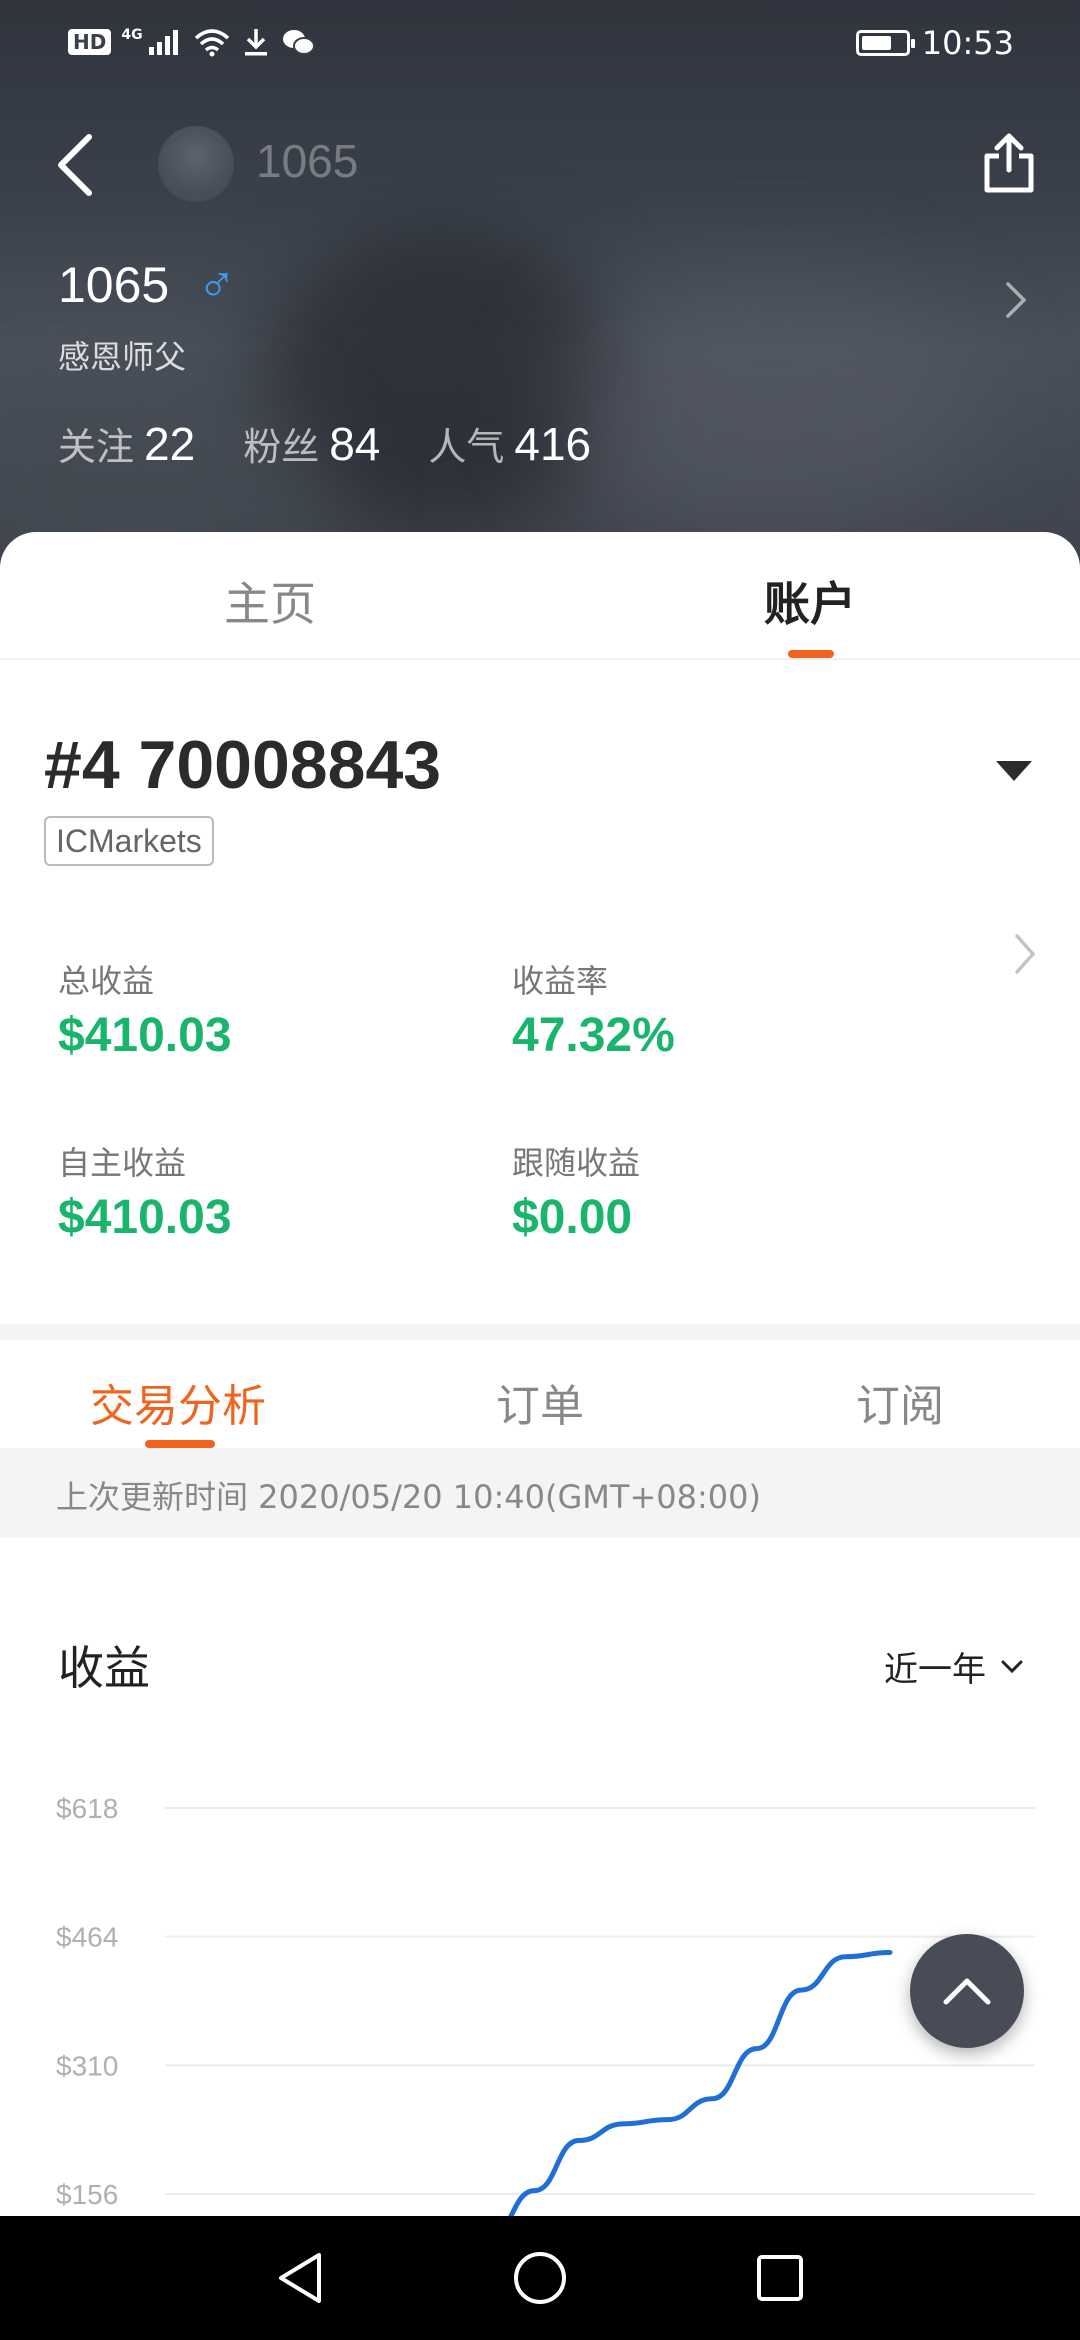 Image resolution: width=1080 pixels, height=2340 pixels. Describe the element at coordinates (593, 1035) in the screenshot. I see `metric-value: 47.32%` at that location.